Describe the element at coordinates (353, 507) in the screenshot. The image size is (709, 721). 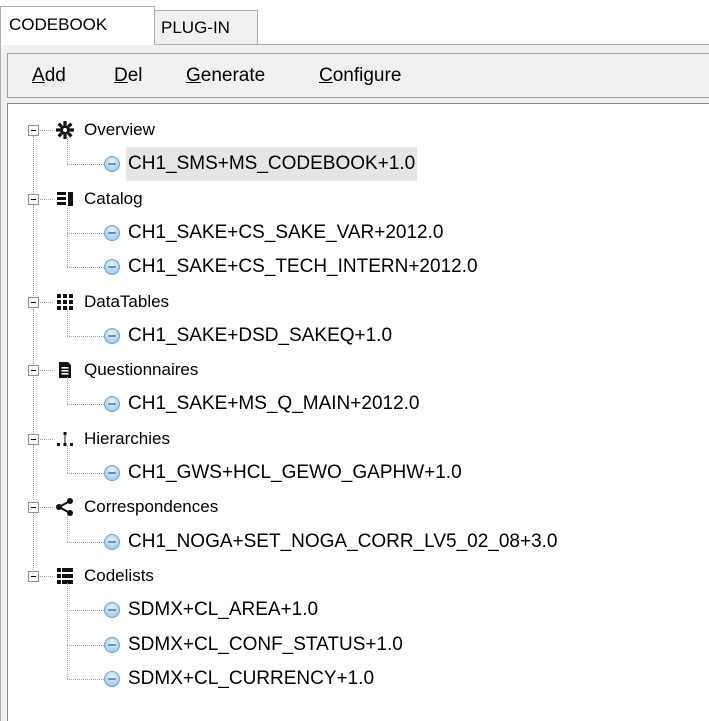
I see `tree-group-5: Correspondences` at that location.